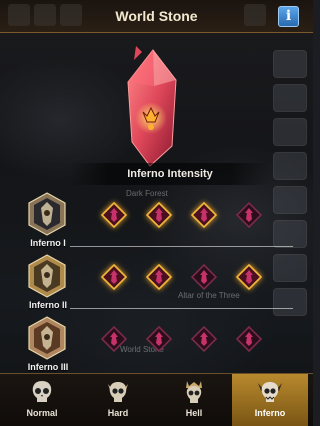  Describe the element at coordinates (270, 413) in the screenshot. I see `tab-label: Inferno` at that location.